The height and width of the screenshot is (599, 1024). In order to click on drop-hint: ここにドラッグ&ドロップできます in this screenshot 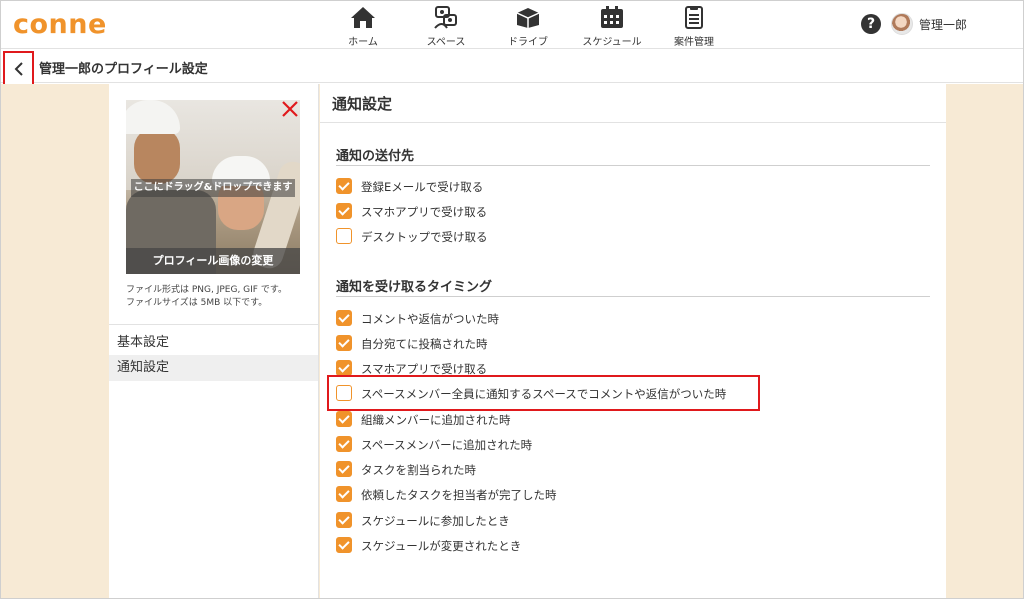, I will do `click(213, 188)`.